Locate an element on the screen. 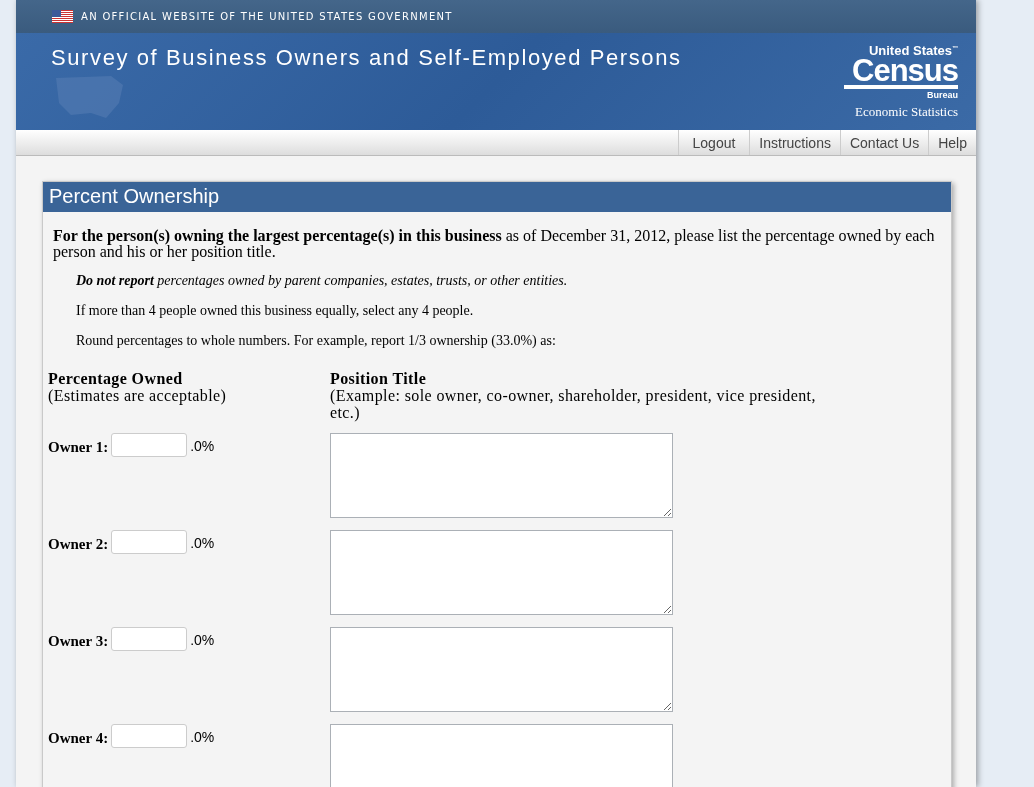 This screenshot has width=1034, height=787. note-text: If more than 4 people owned this business equally, select any 4 people. is located at coordinates (275, 311).